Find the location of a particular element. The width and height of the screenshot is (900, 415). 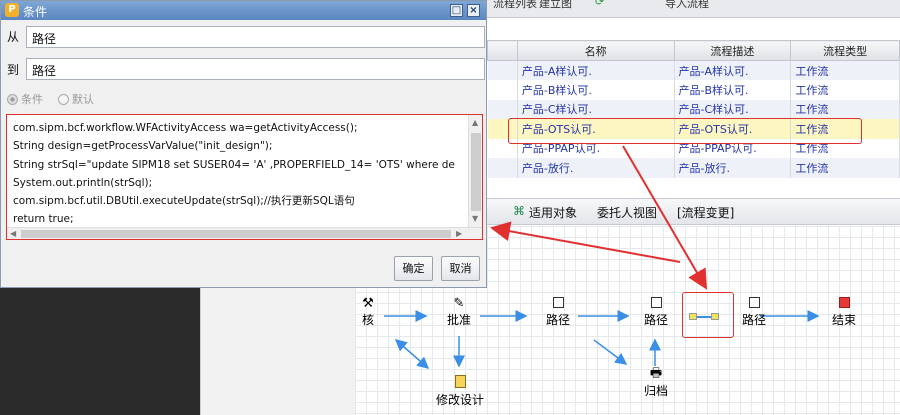

dialog-titlebar: P 条件 □ × is located at coordinates (243, 10).